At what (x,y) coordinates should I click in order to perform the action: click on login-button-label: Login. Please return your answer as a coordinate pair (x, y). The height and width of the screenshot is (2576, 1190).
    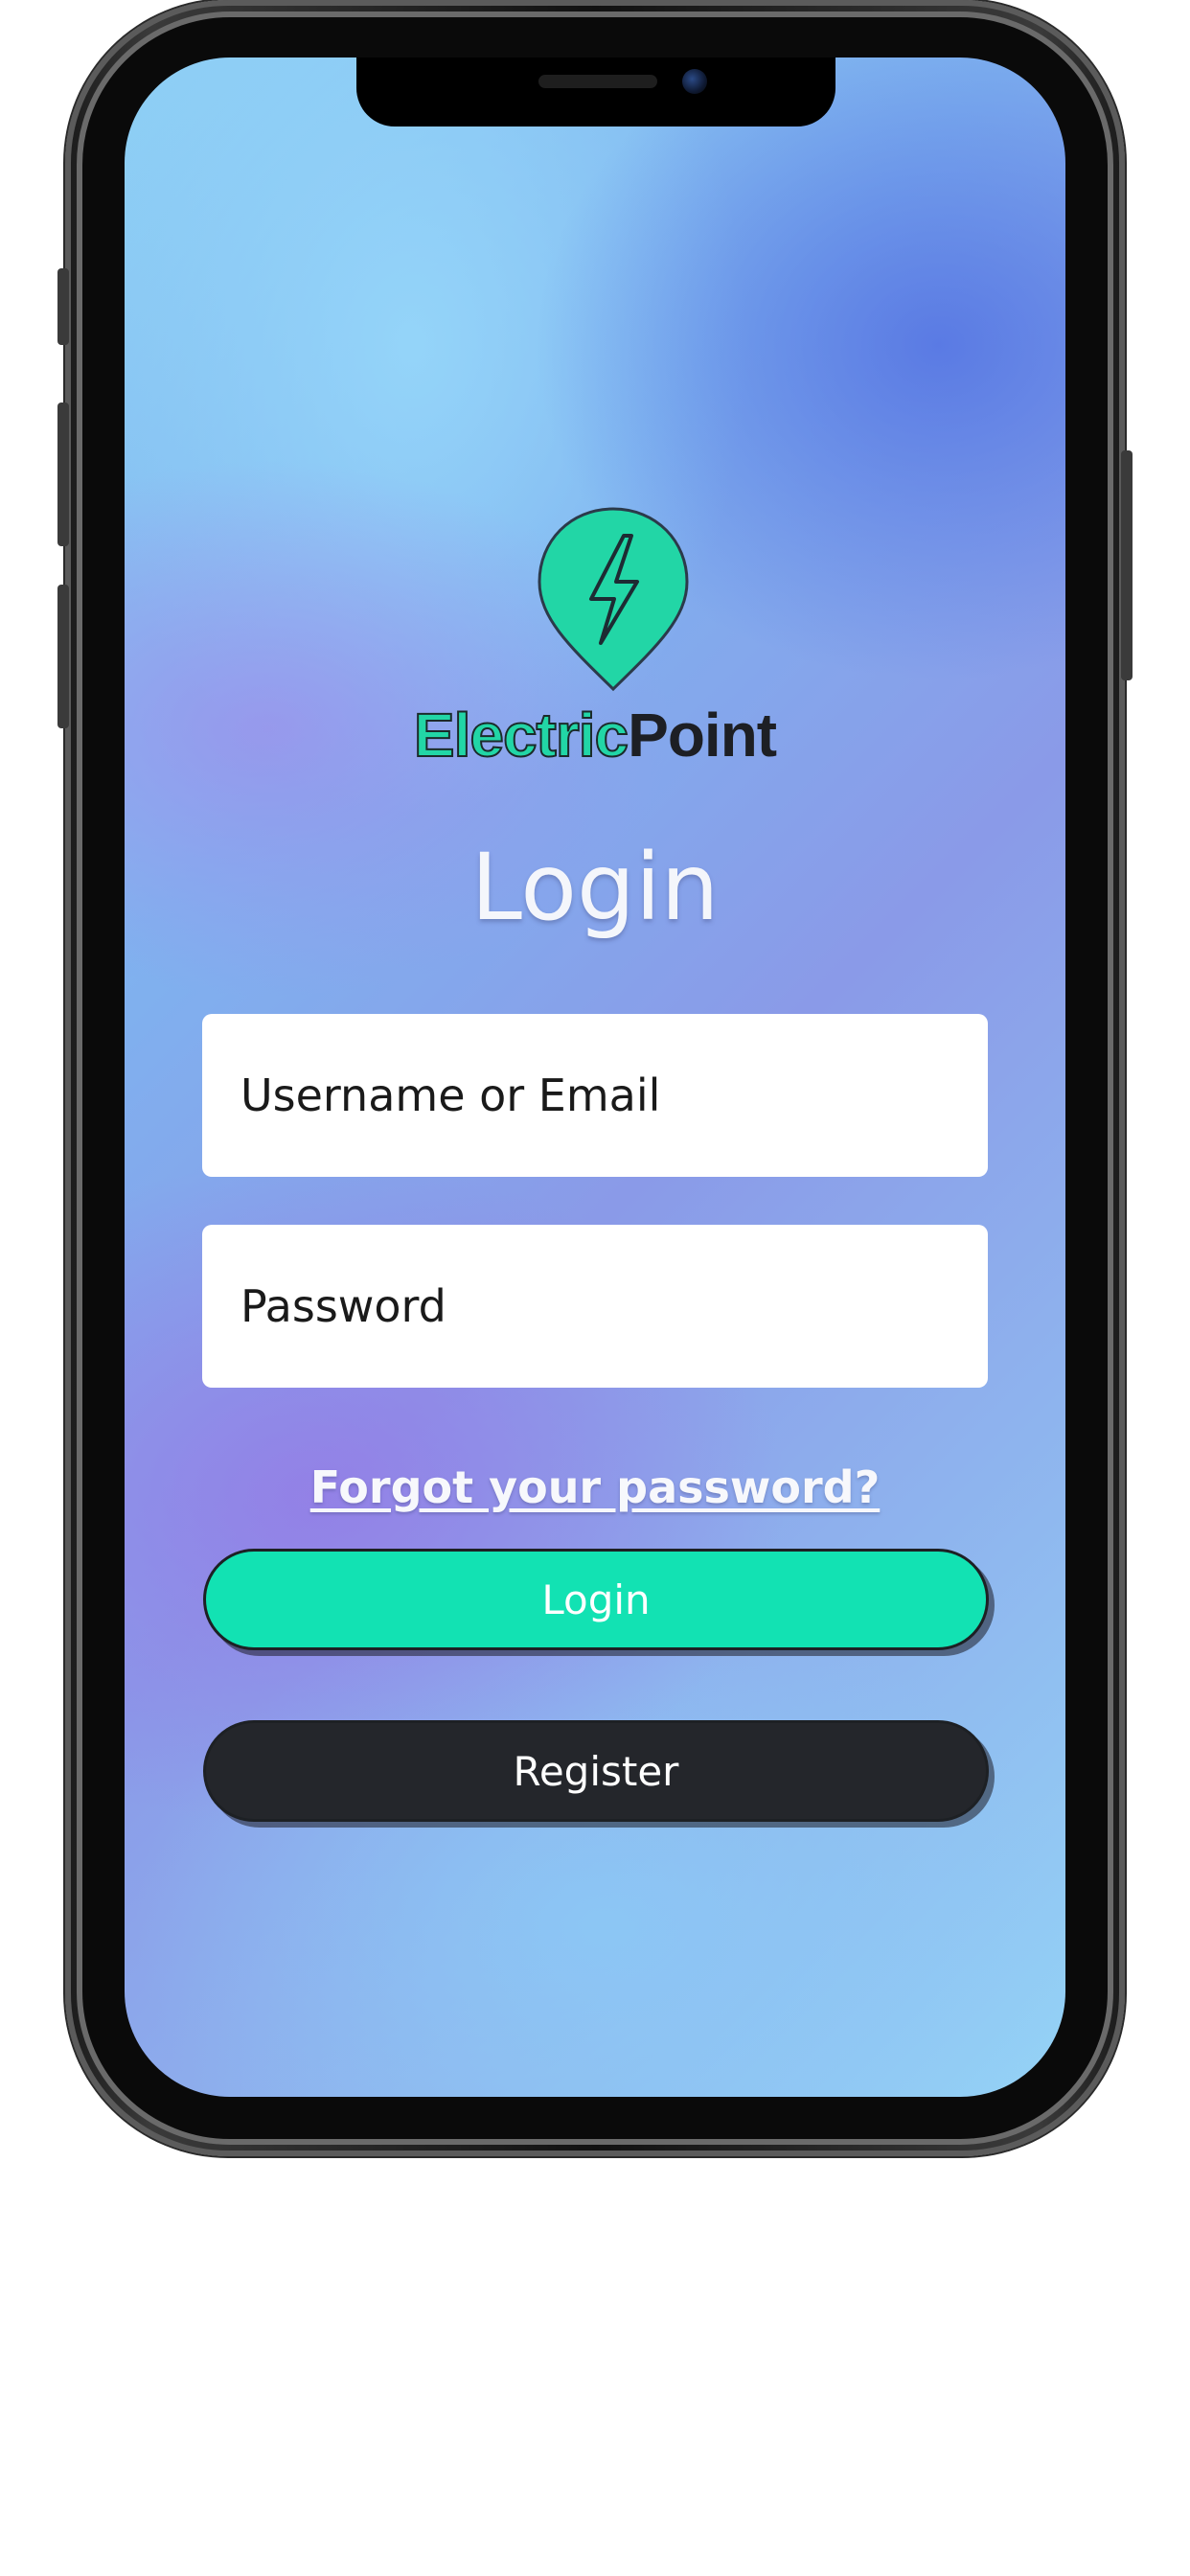
    Looking at the image, I should click on (596, 1599).